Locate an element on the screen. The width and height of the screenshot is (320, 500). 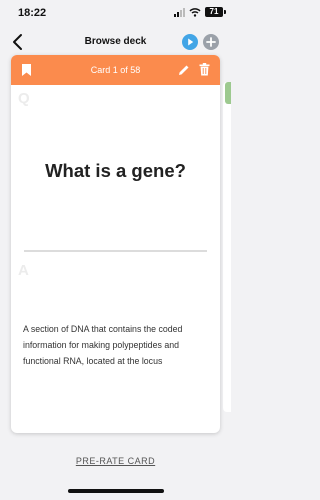
signal-icon is located at coordinates (179, 12).